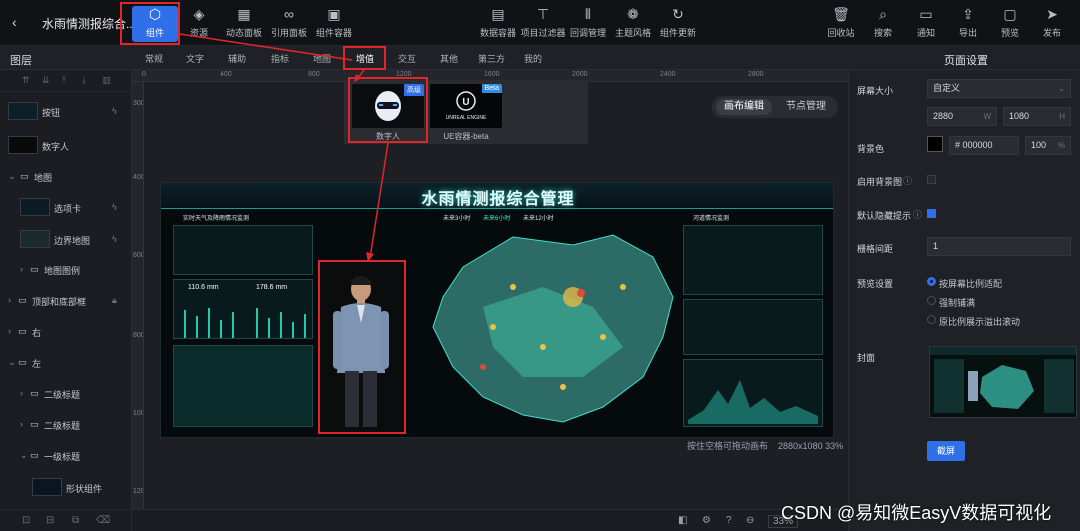 The height and width of the screenshot is (531, 1080). Describe the element at coordinates (918, 215) in the screenshot. I see `info-icon: ⓘ` at that location.